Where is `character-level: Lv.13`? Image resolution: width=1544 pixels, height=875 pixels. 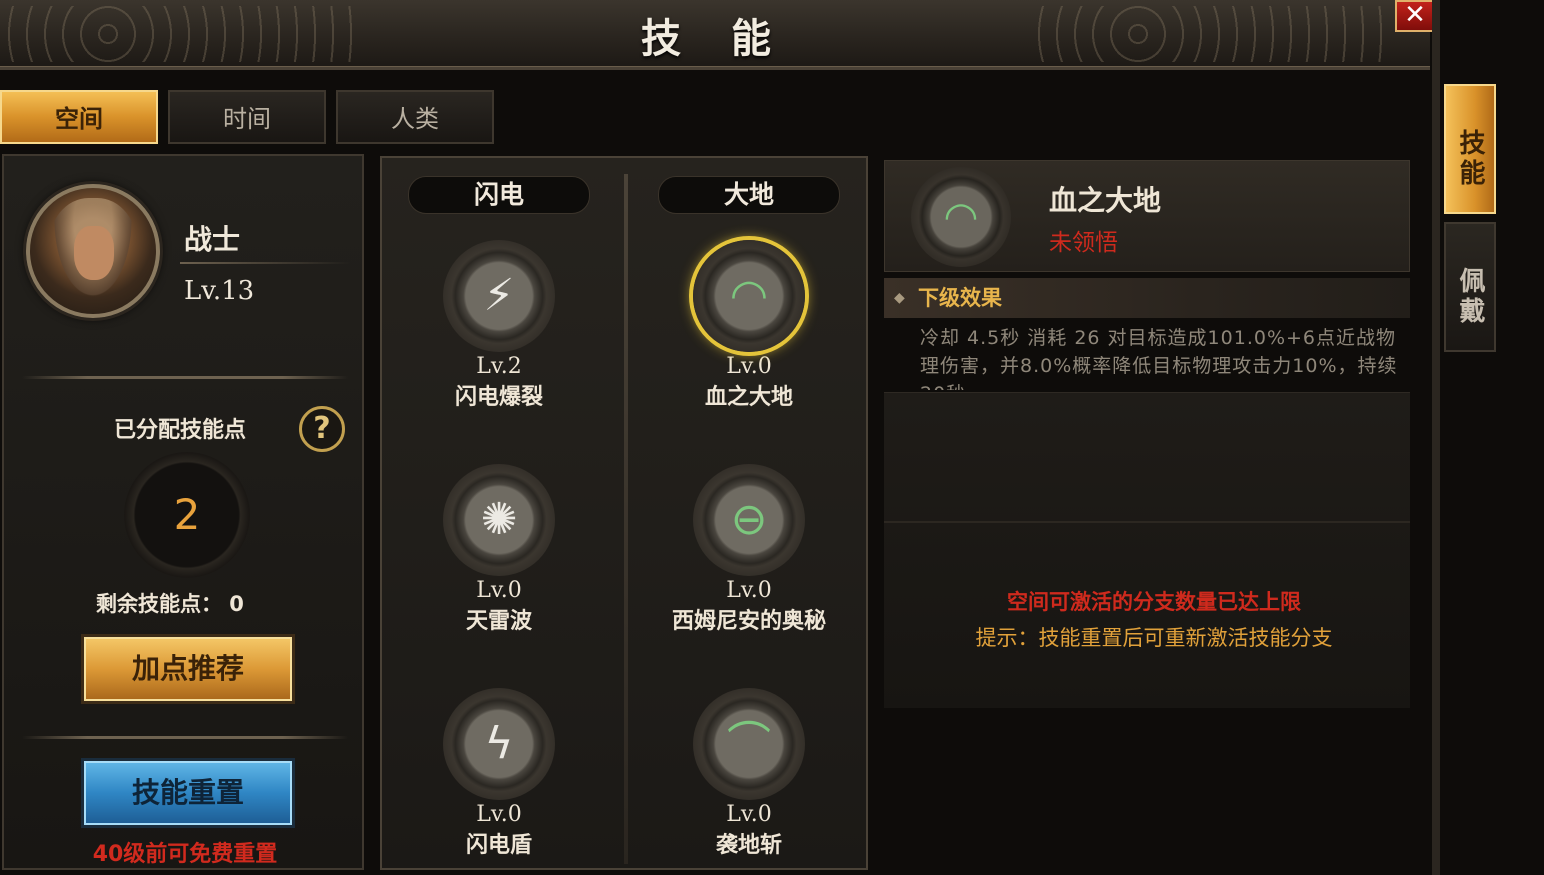
character-level: Lv.13 is located at coordinates (219, 291).